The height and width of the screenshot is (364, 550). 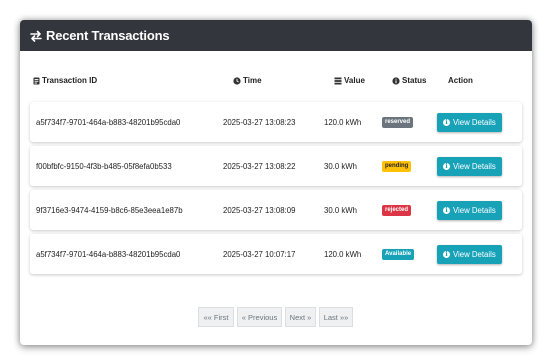 I want to click on transaction-time: 2025-03-27 13:08:23, so click(x=259, y=122).